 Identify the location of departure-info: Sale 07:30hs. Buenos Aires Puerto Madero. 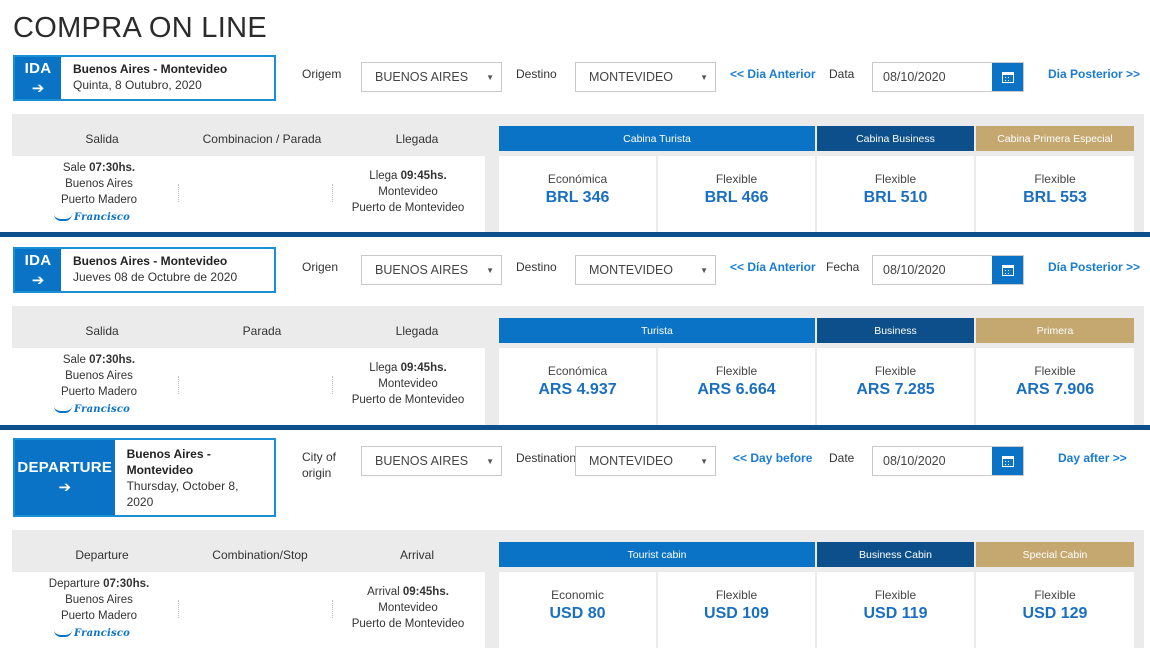
(99, 184).